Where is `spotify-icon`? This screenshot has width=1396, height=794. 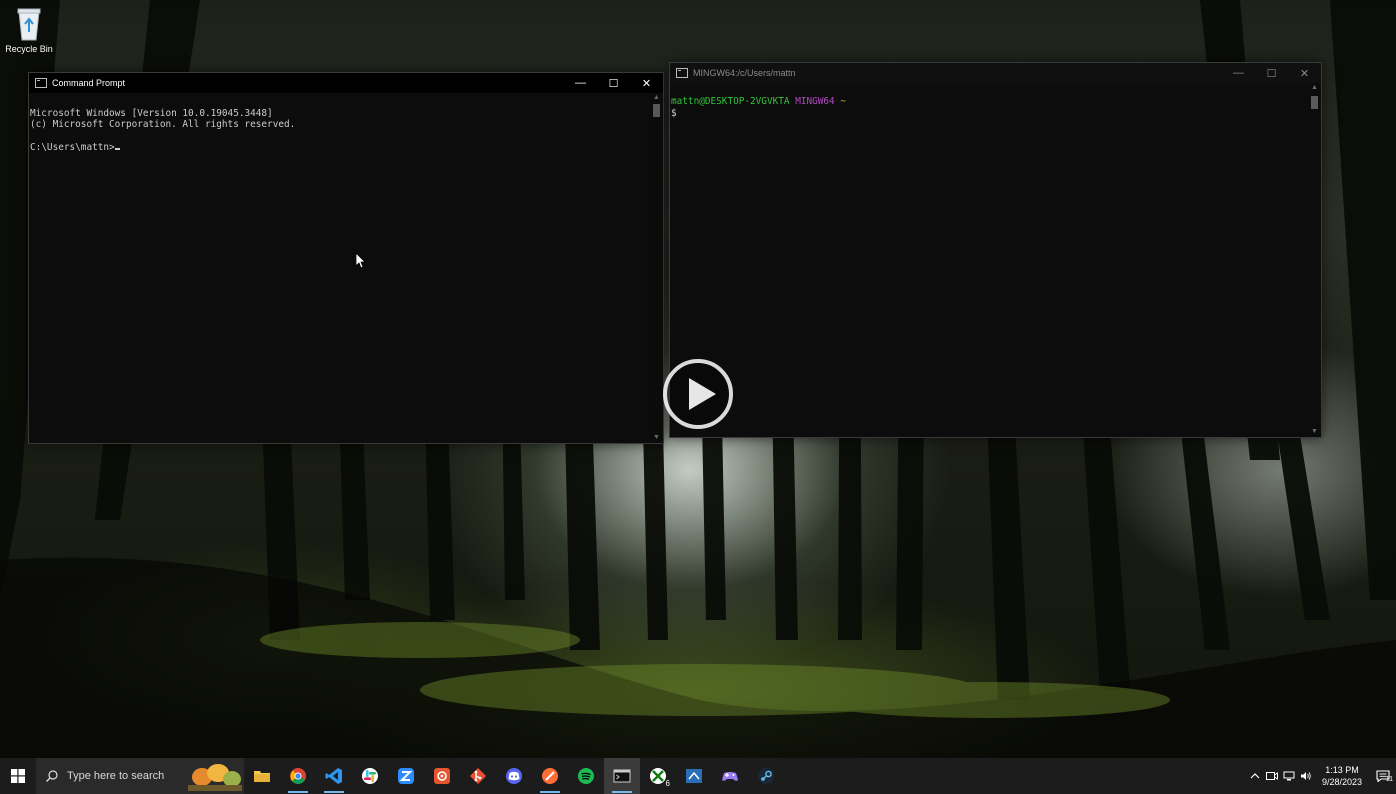 spotify-icon is located at coordinates (586, 776).